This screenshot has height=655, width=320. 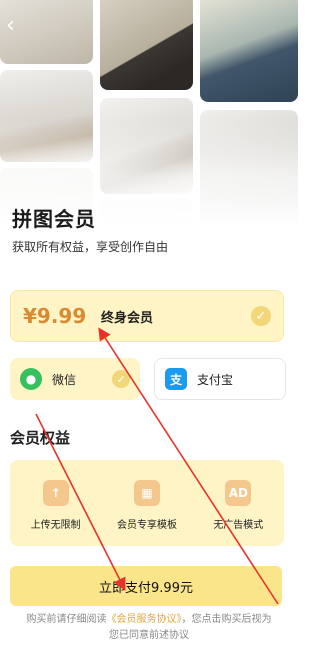 I want to click on benefits-panel: ↑ 上传无限制 ▦ 会员专享模板 AD 无广告模式, so click(x=147, y=503).